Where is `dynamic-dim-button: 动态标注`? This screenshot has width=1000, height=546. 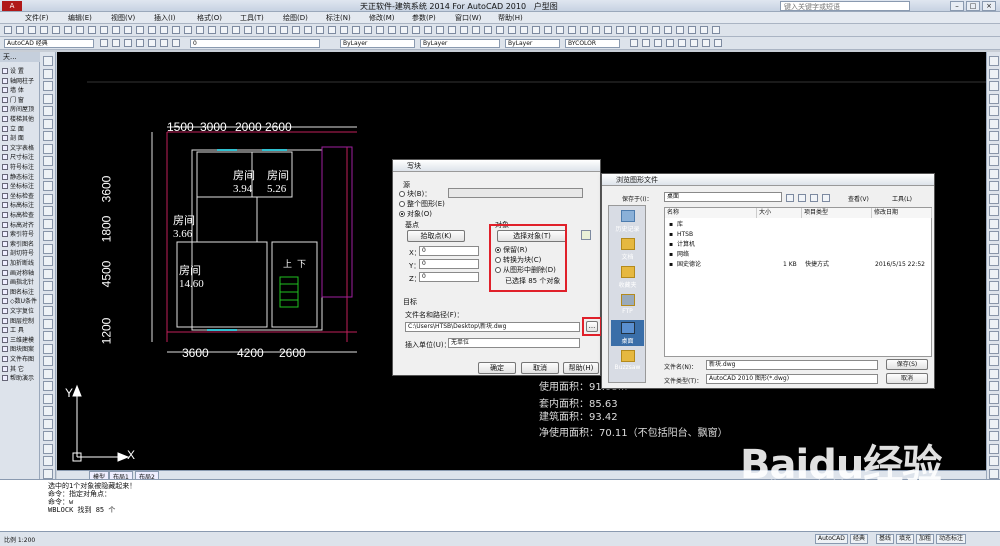
dynamic-dim-button: 动态标注 is located at coordinates (951, 539).